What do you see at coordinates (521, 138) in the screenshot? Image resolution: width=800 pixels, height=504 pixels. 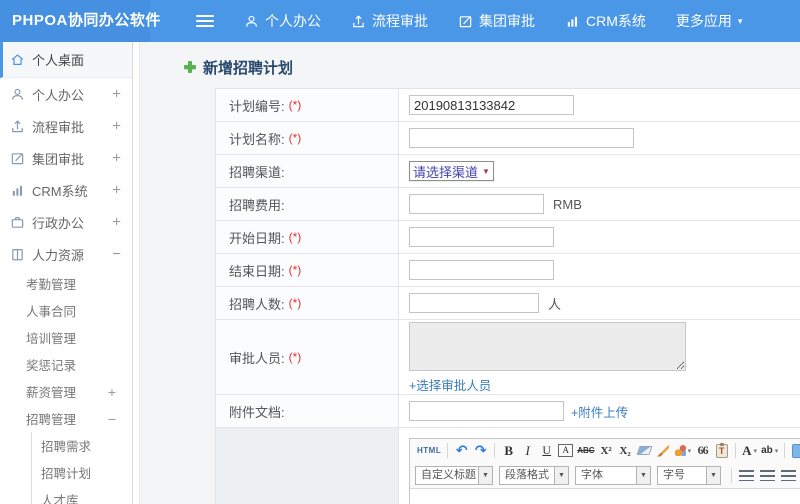 I see `plan-name-input` at bounding box center [521, 138].